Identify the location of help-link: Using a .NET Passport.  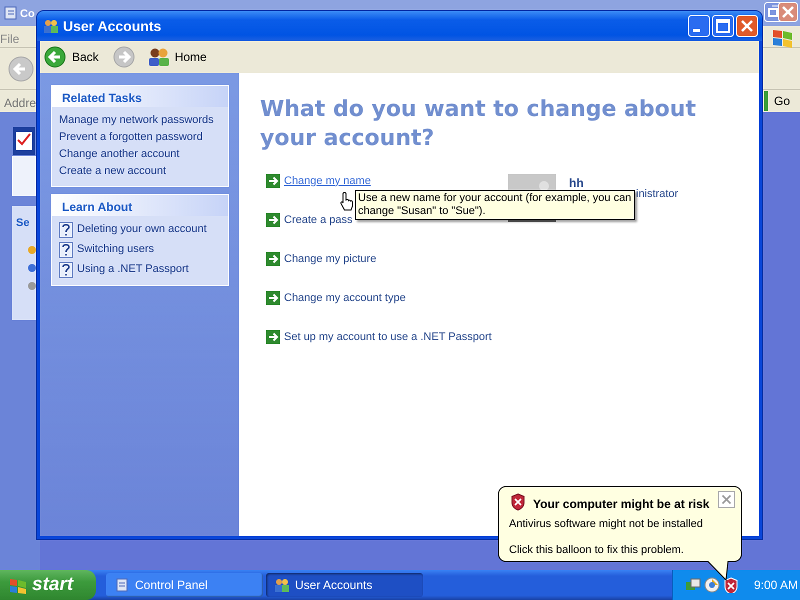
(143, 269).